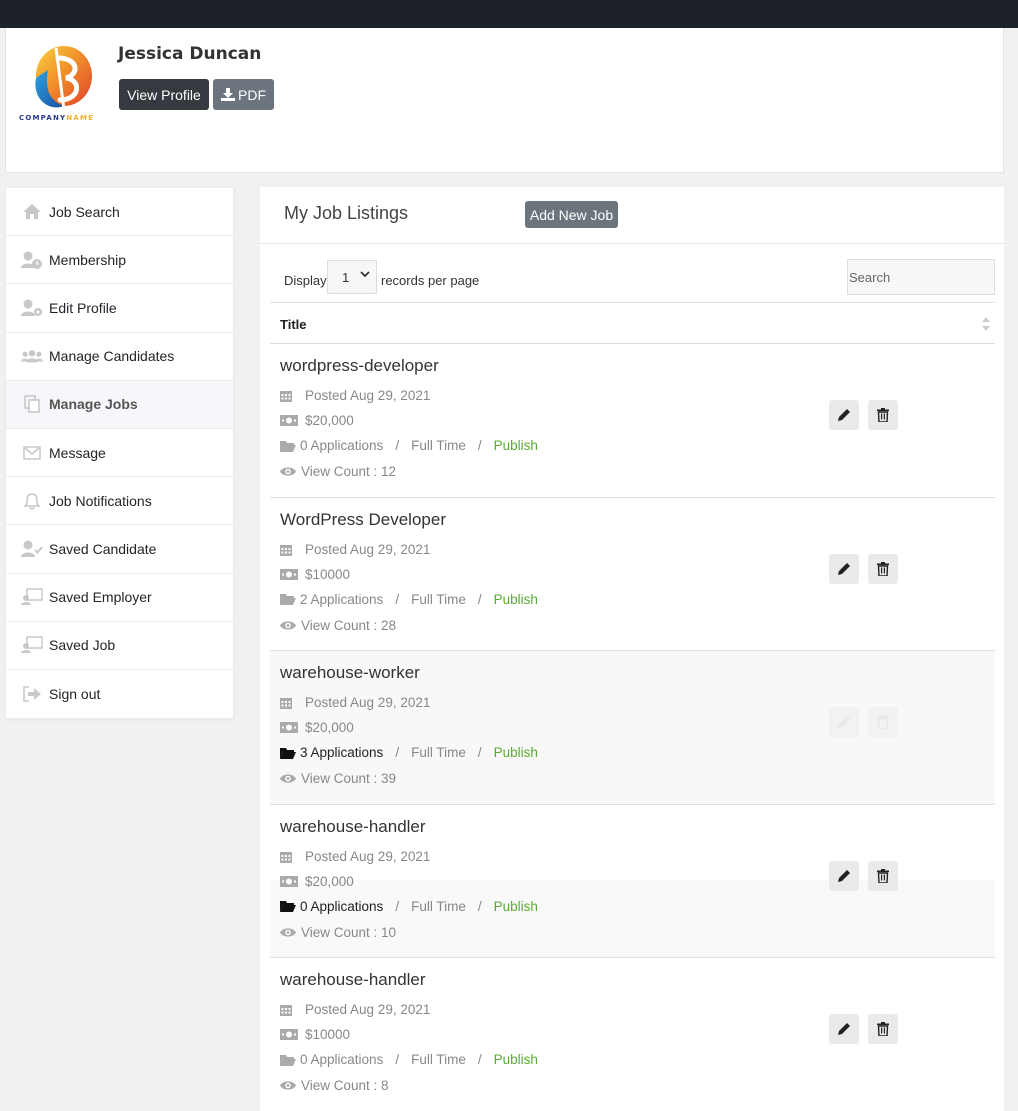 Image resolution: width=1018 pixels, height=1111 pixels. I want to click on salary: $10000, so click(315, 574).